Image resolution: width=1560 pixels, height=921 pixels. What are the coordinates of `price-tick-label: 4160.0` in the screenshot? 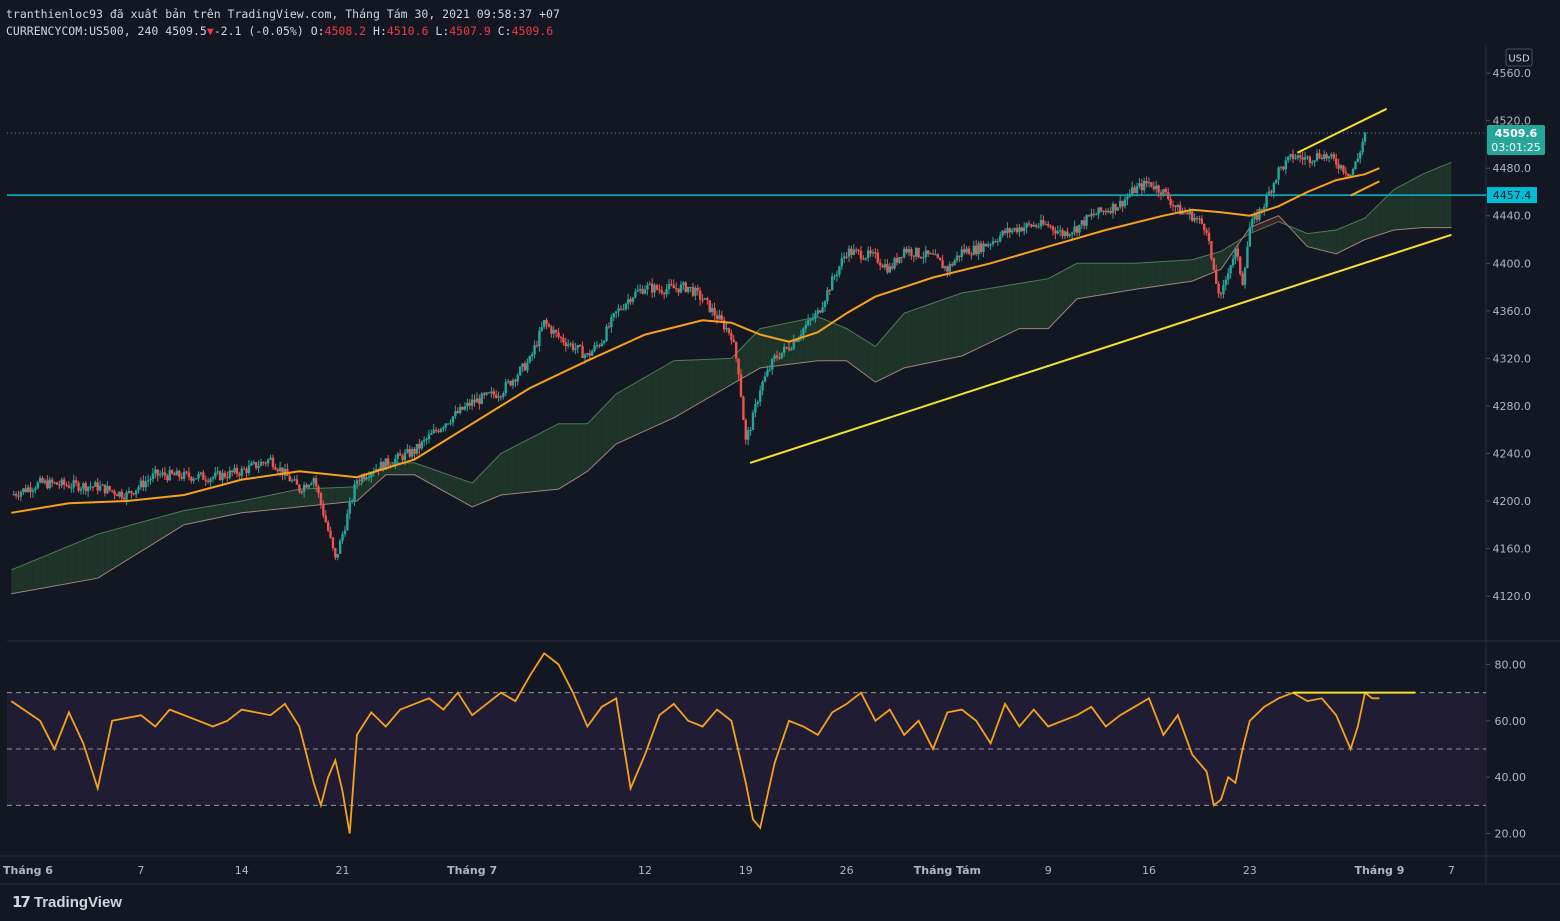 It's located at (1512, 548).